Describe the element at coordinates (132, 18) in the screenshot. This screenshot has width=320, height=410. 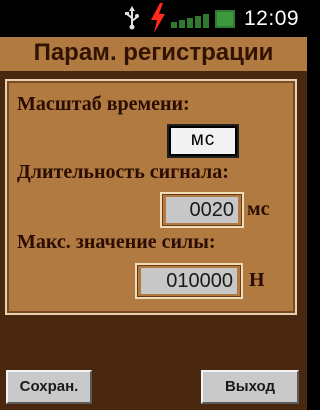
I see `usb-icon` at that location.